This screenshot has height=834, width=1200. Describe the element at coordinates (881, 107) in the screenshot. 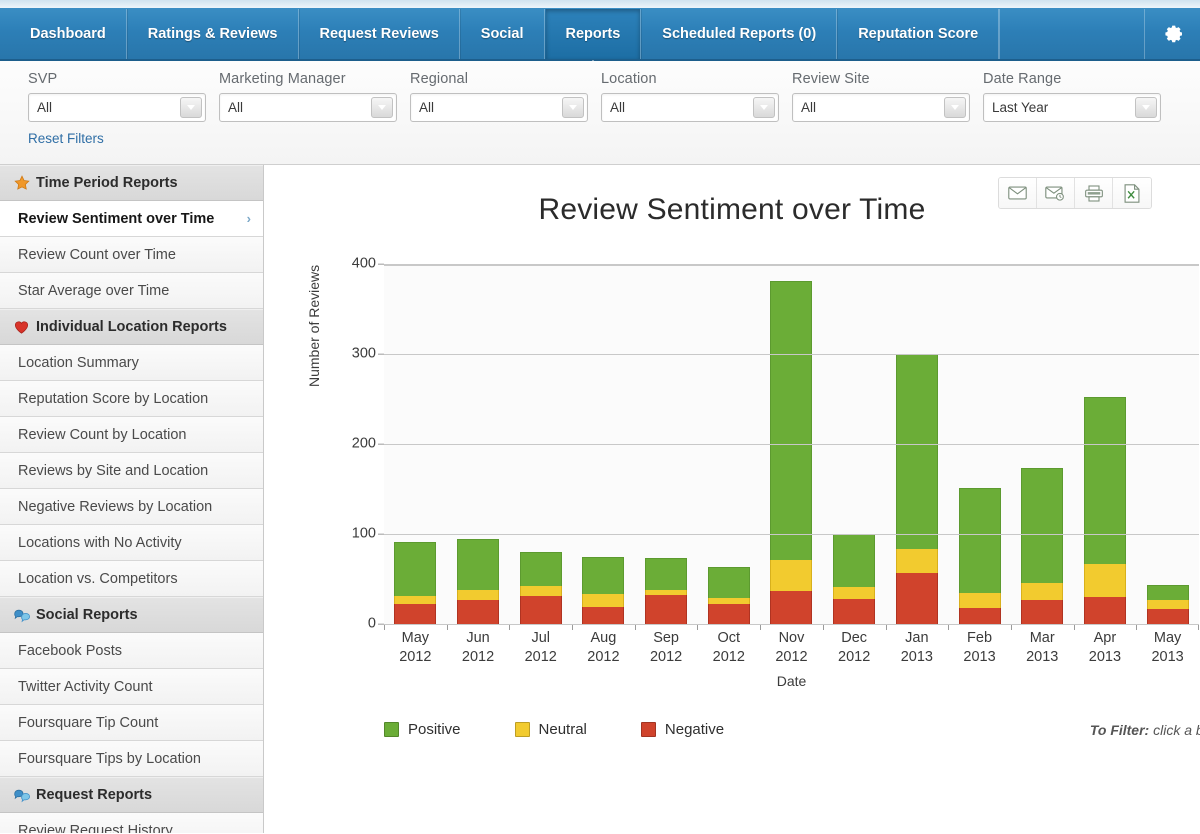

I see `filter-select-review-site: All` at that location.